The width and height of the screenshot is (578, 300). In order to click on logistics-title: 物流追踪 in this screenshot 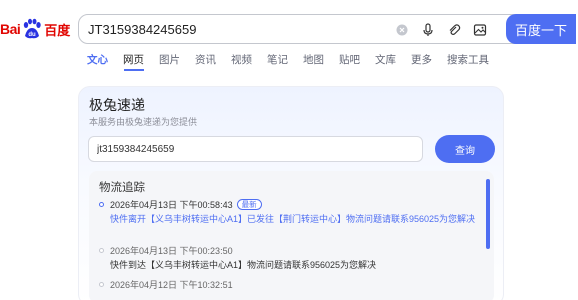, I will do `click(122, 188)`.